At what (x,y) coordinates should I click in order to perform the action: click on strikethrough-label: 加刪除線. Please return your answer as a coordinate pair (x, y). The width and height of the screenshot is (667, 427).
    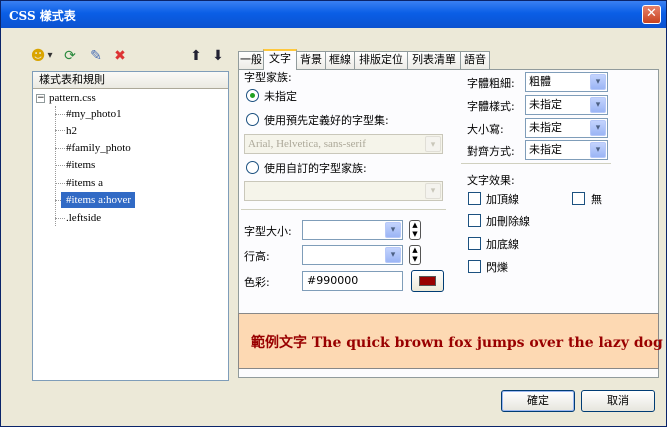
    Looking at the image, I should click on (508, 221).